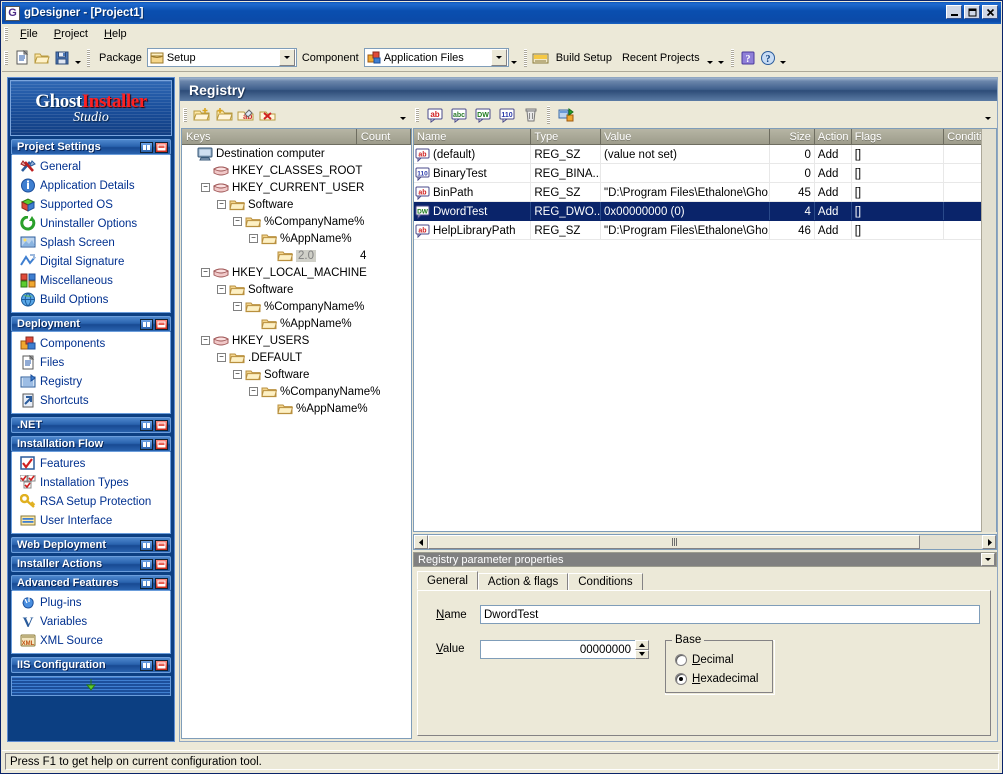 This screenshot has height=774, width=1003. I want to click on menu-project: Project, so click(71, 34).